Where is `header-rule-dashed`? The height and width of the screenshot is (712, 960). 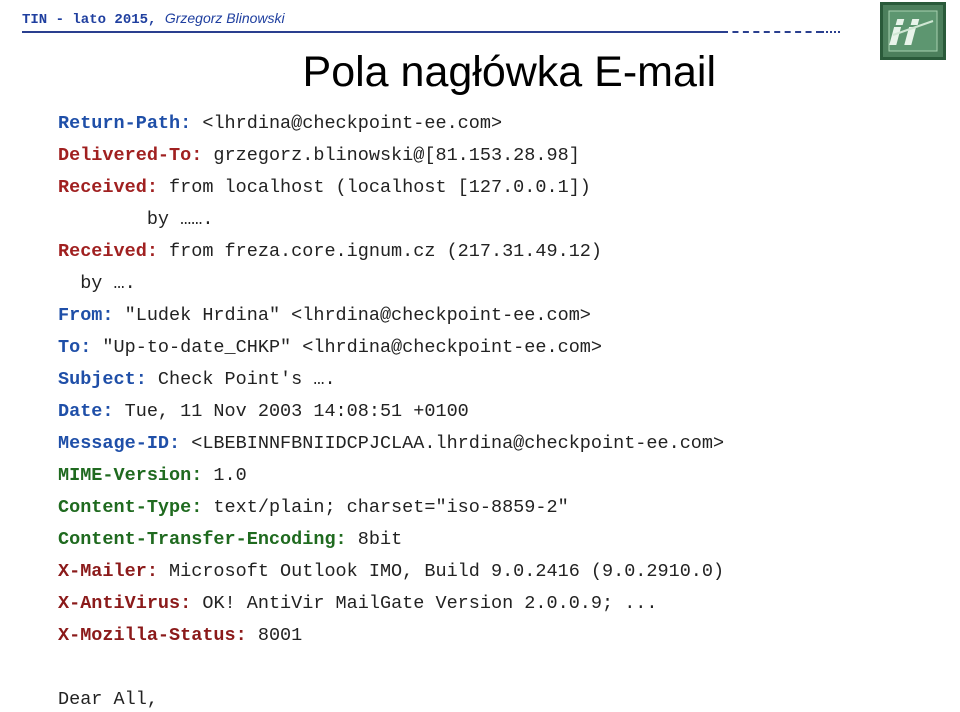
header-rule-dashed is located at coordinates (772, 32).